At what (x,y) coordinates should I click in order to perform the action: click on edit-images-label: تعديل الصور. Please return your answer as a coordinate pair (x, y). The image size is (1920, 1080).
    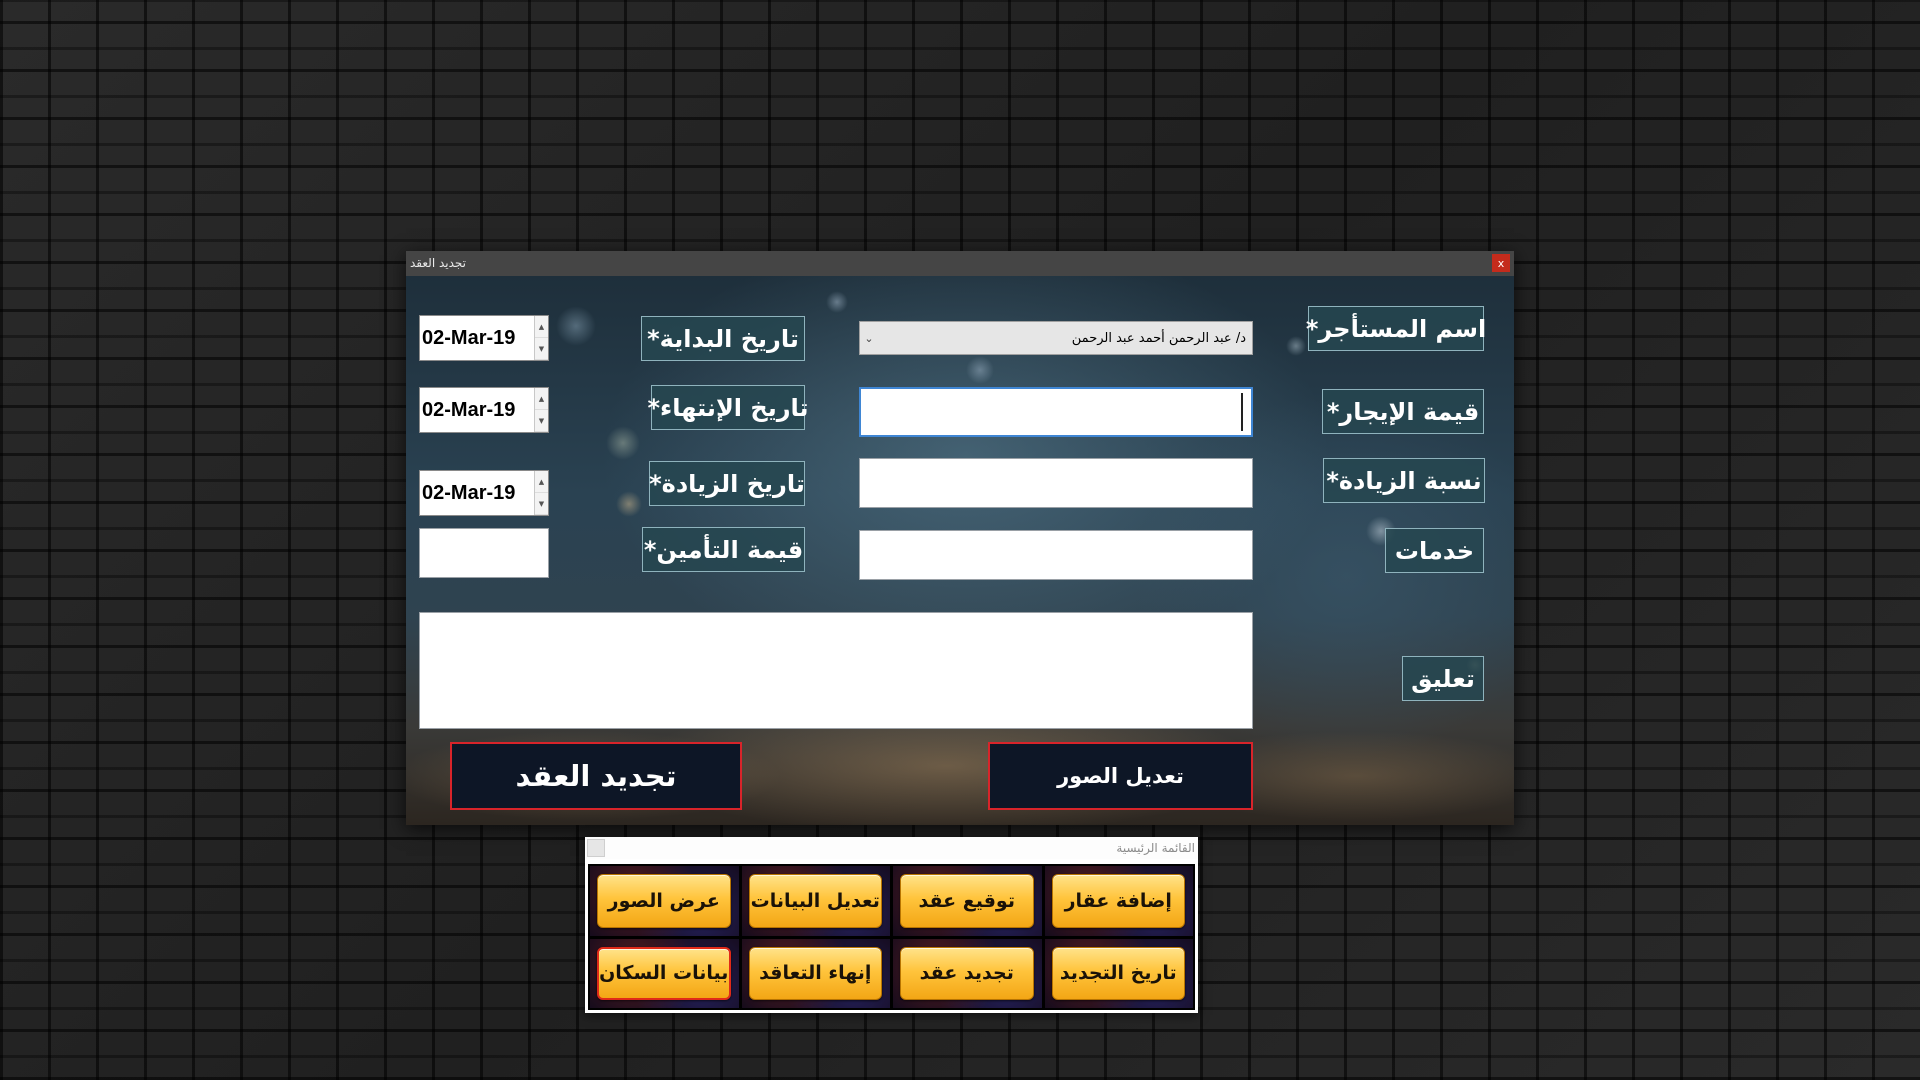
    Looking at the image, I should click on (1120, 776).